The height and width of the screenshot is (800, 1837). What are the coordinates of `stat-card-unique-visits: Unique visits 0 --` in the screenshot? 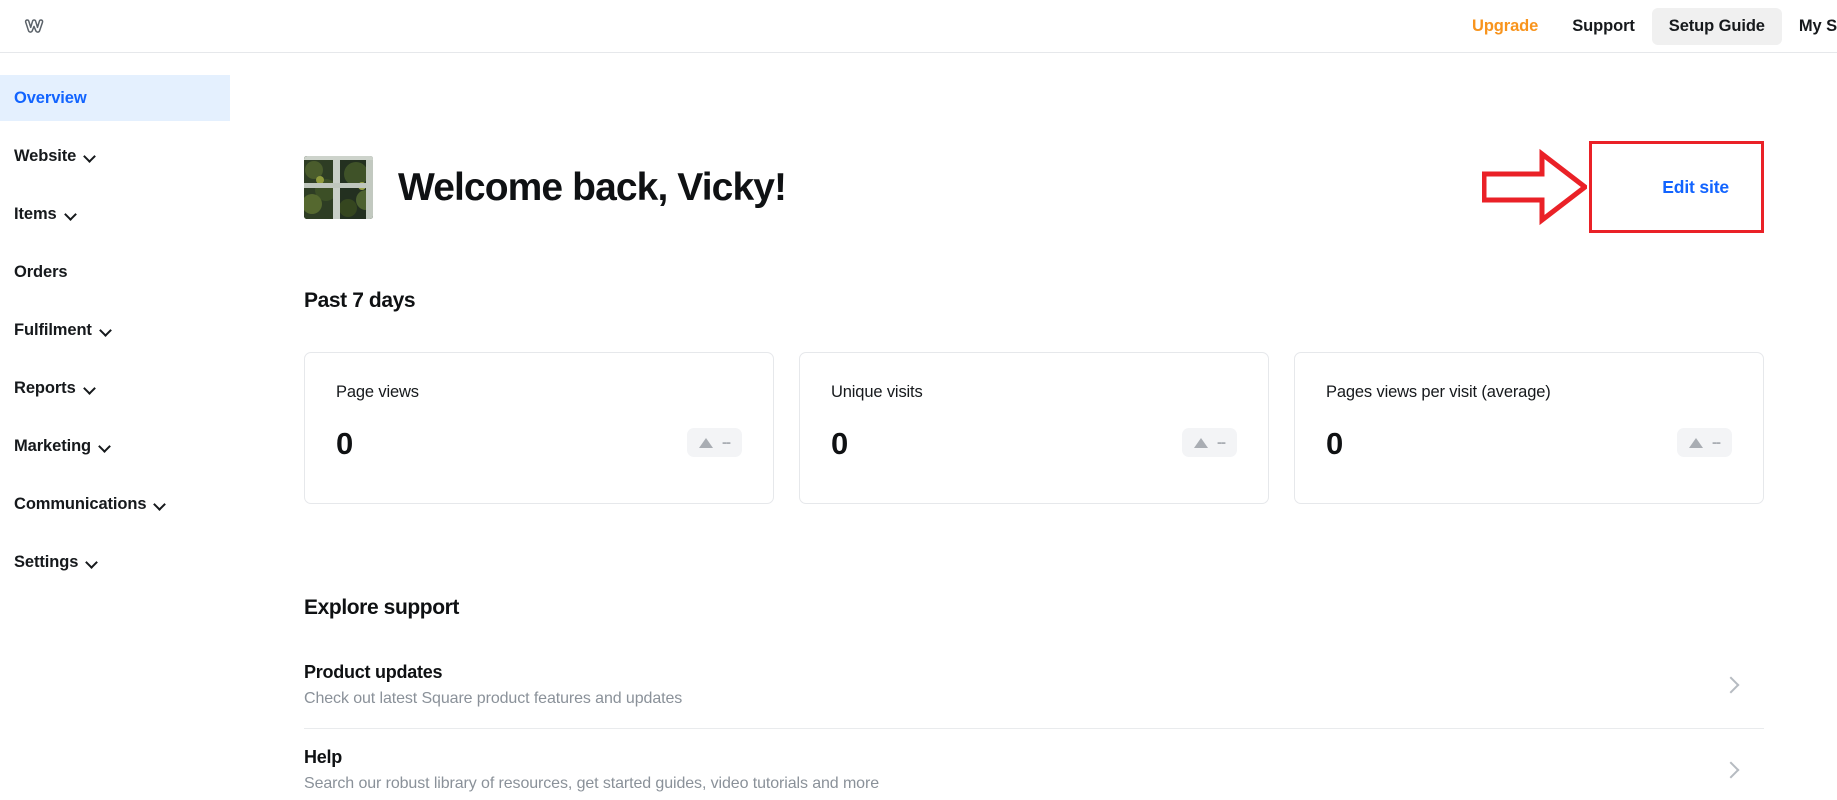 It's located at (1034, 428).